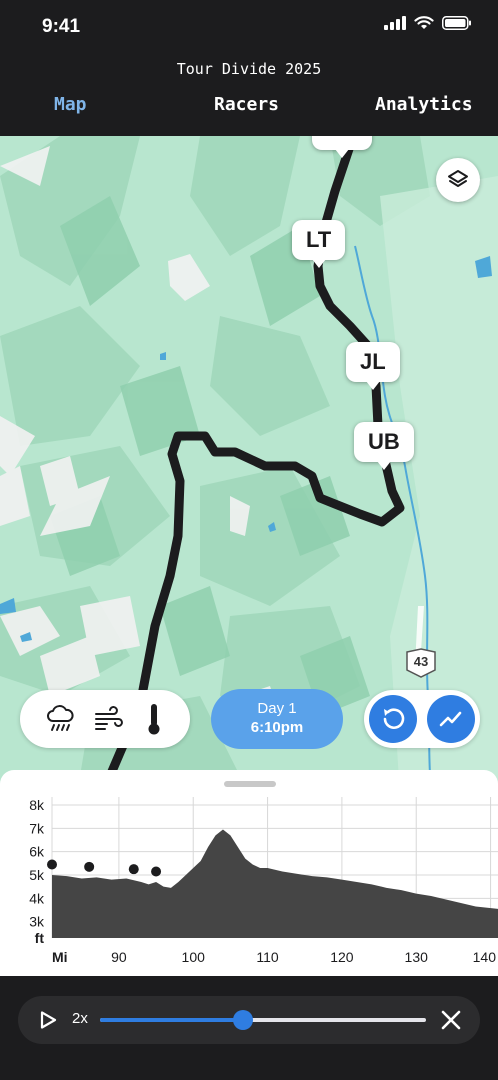 The image size is (498, 1080). What do you see at coordinates (249, 26) in the screenshot?
I see `status-bar: 9:41` at bounding box center [249, 26].